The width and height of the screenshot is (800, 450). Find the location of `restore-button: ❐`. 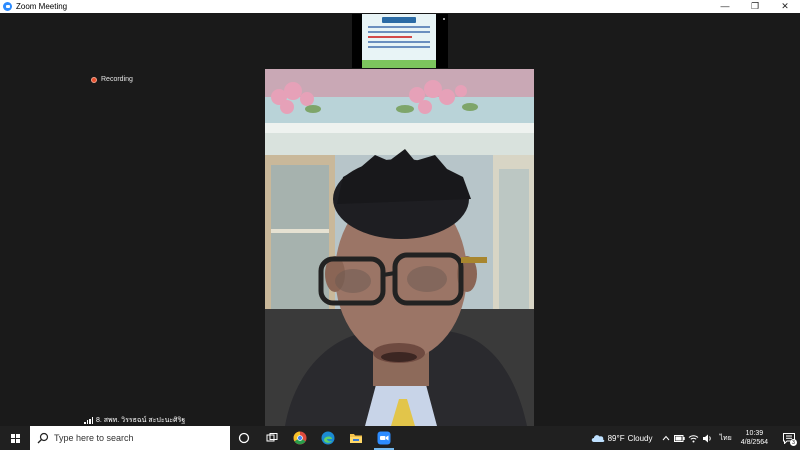

restore-button: ❐ is located at coordinates (755, 6).